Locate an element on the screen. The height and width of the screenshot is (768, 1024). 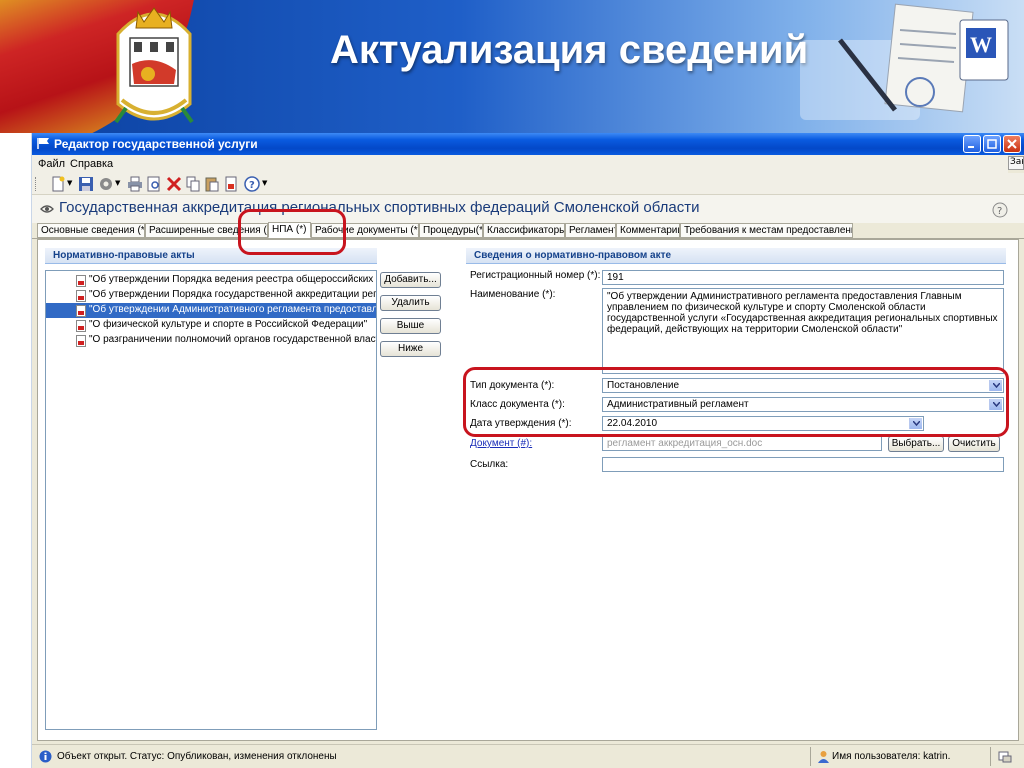
toolbar: ▼ ▼ ? ▼ is located at coordinates (528, 184).